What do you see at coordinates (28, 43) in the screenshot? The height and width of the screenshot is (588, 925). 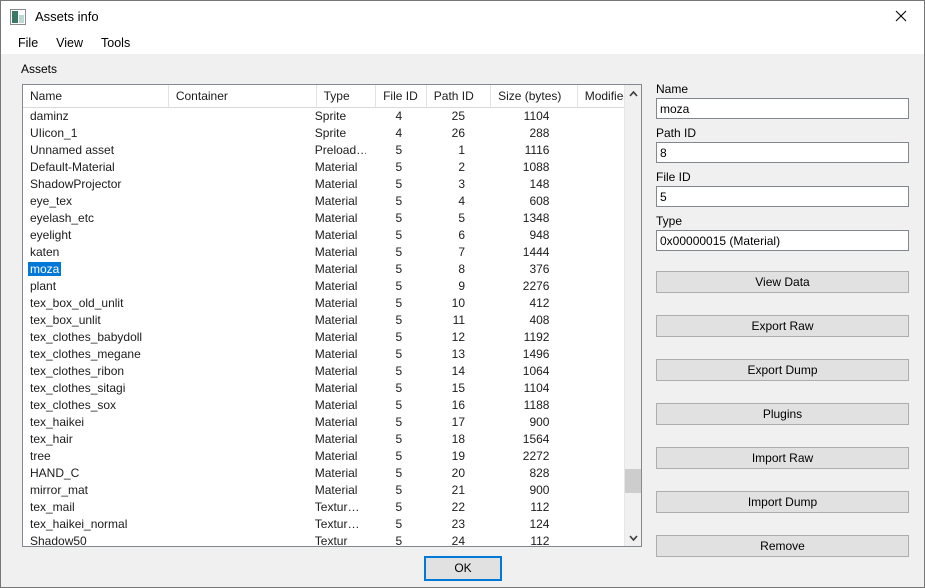 I see `menu-item-file: File` at bounding box center [28, 43].